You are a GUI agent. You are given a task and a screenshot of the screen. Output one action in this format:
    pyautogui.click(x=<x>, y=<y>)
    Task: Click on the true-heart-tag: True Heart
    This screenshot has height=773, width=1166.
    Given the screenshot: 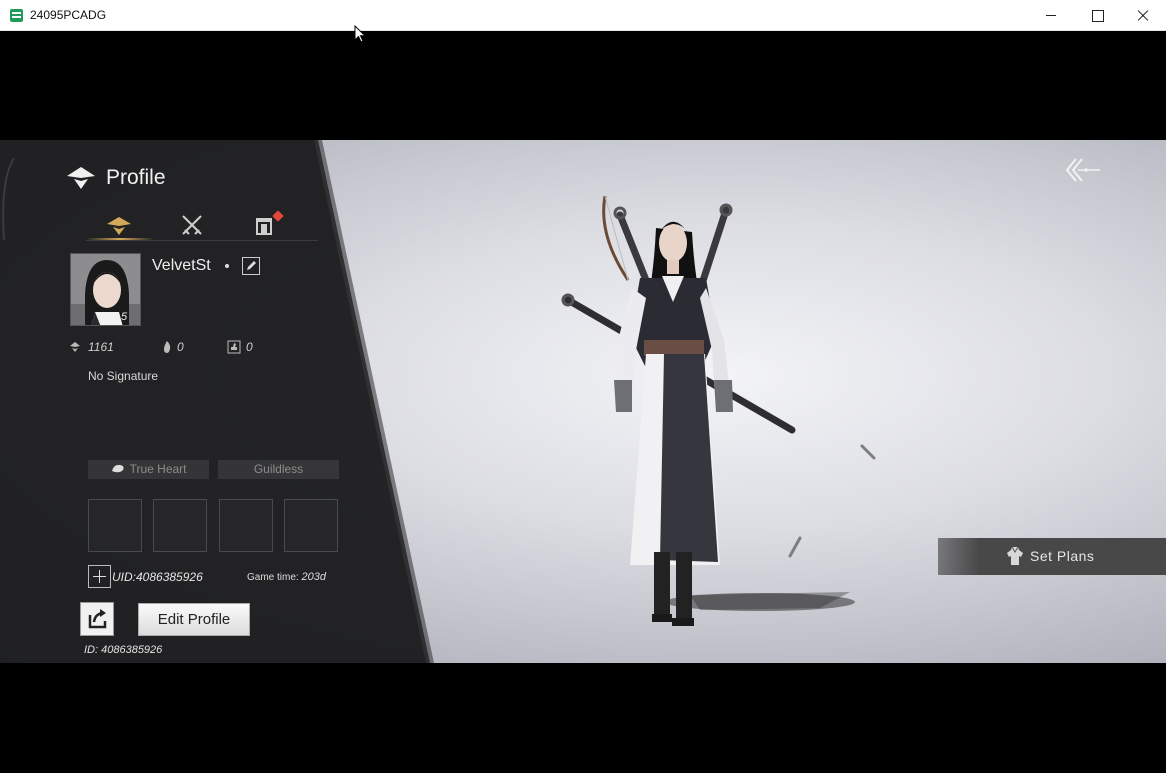 What is the action you would take?
    pyautogui.click(x=148, y=469)
    